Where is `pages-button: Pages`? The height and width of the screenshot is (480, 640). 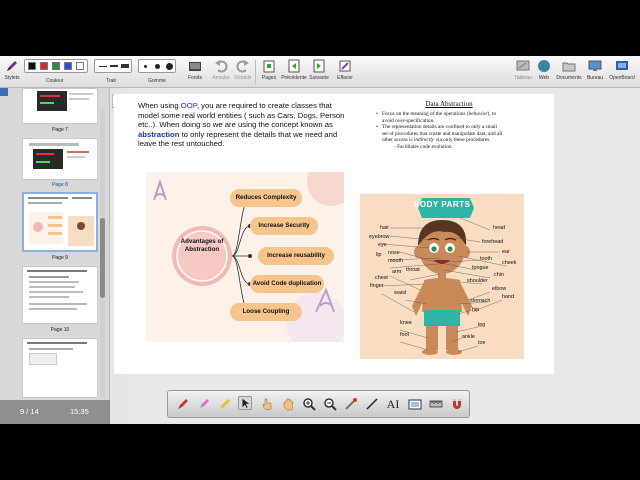 pages-button: Pages is located at coordinates (269, 73).